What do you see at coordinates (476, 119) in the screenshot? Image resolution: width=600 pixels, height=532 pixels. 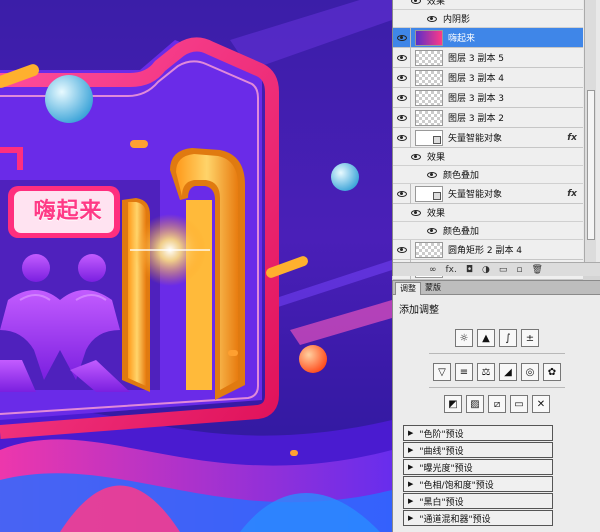 I see `layer-name: 图层 3 副本 2` at bounding box center [476, 119].